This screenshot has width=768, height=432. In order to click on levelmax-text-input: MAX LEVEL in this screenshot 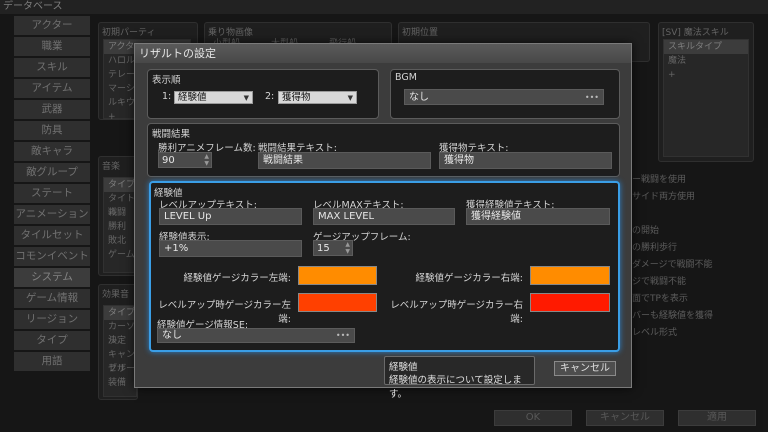, I will do `click(384, 216)`.